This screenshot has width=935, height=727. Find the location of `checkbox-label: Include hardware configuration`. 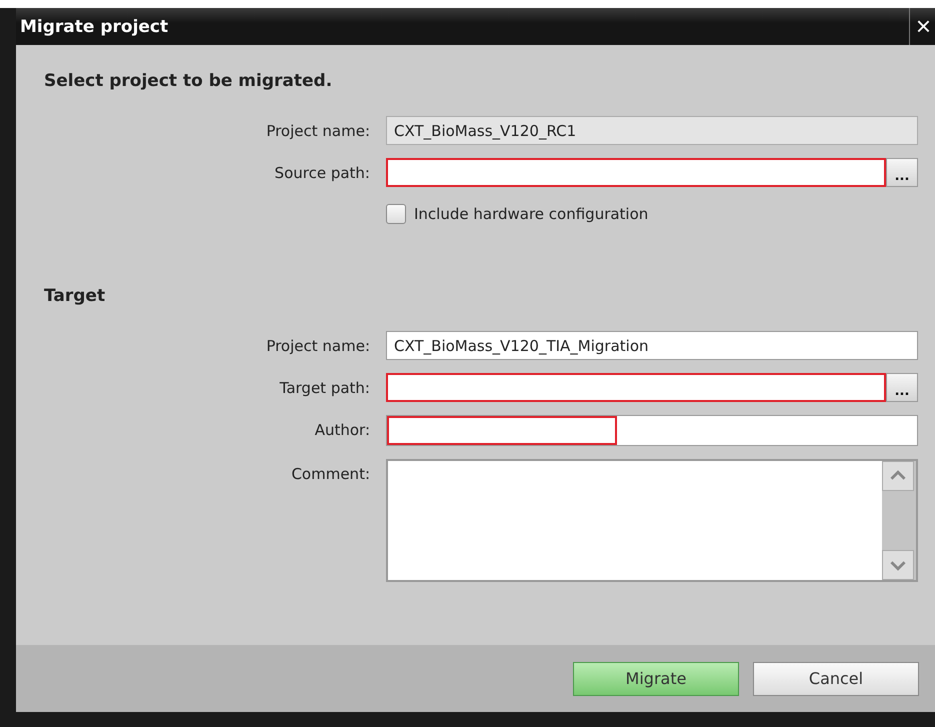

checkbox-label: Include hardware configuration is located at coordinates (531, 214).